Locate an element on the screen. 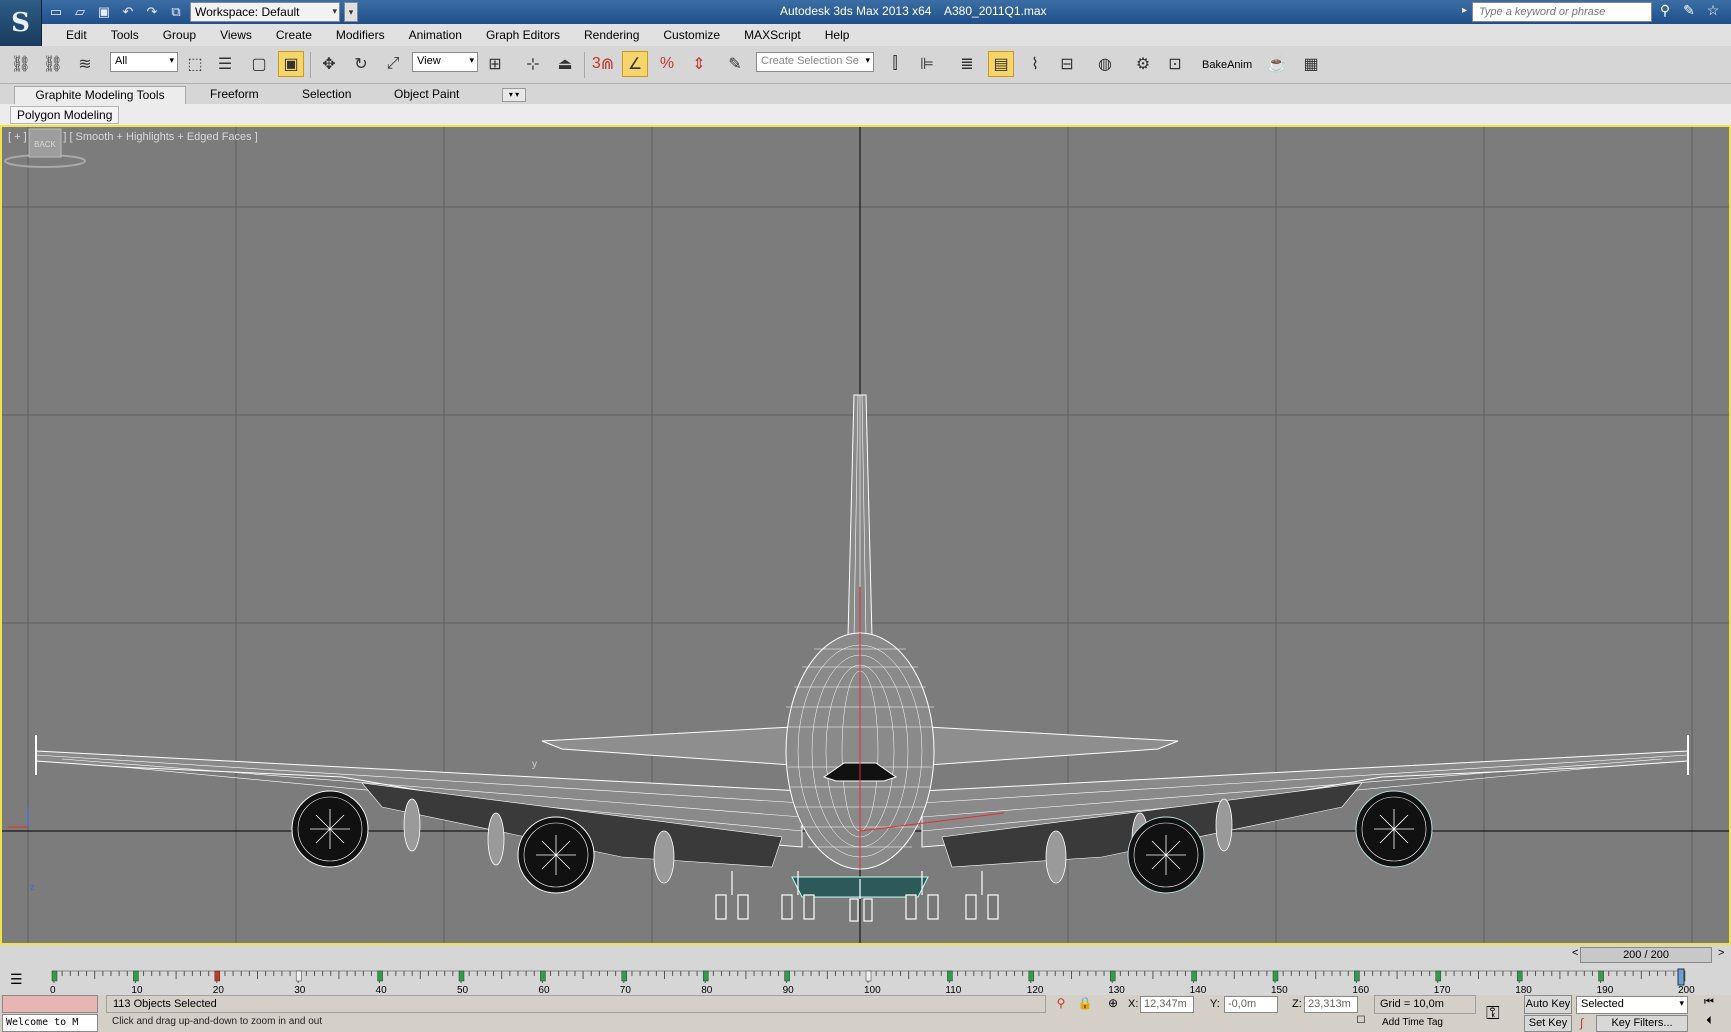  save-icon: ▣ is located at coordinates (104, 12).